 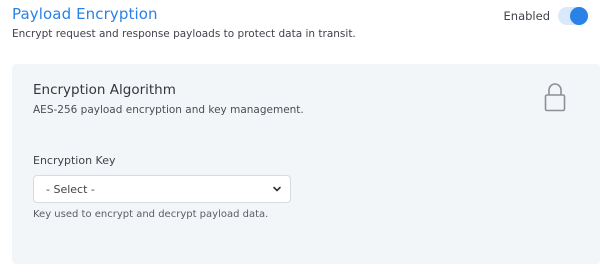 I want to click on encryption-key-label: Encryption Key, so click(x=74, y=160).